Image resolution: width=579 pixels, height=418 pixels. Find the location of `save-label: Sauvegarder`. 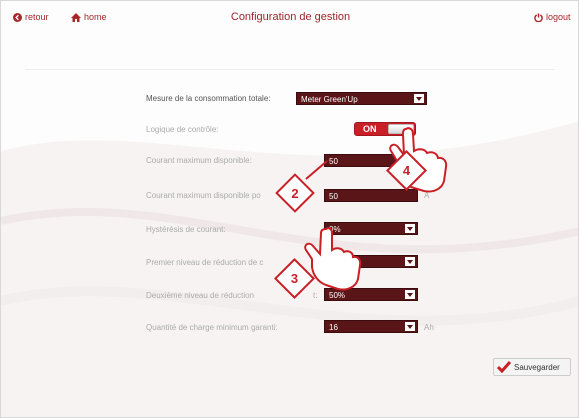

save-label: Sauvegarder is located at coordinates (537, 367).